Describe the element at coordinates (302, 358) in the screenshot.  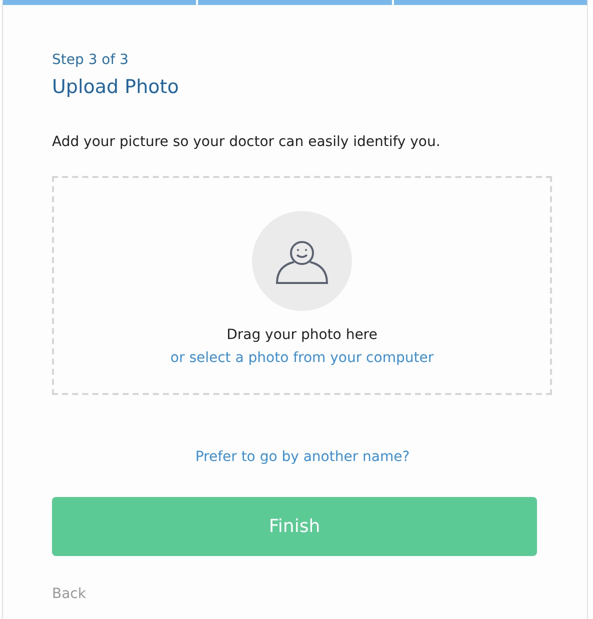
I see `select-photo-link: or select a photo from your computer` at that location.